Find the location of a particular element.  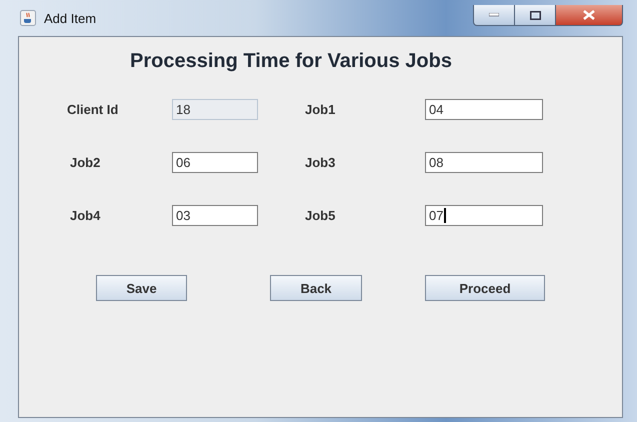

window-title: Add Item is located at coordinates (71, 18).